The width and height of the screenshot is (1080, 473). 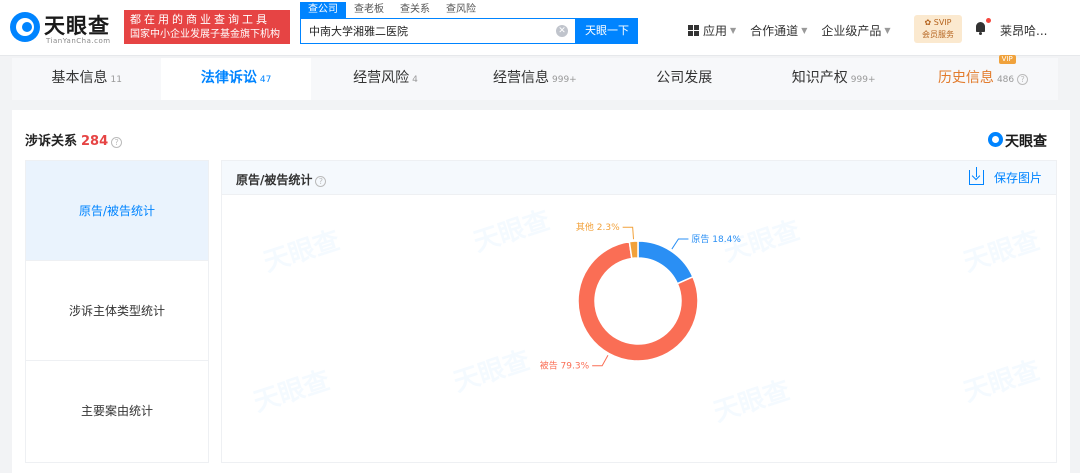 I want to click on tab-development: 公司发展, so click(x=684, y=79).